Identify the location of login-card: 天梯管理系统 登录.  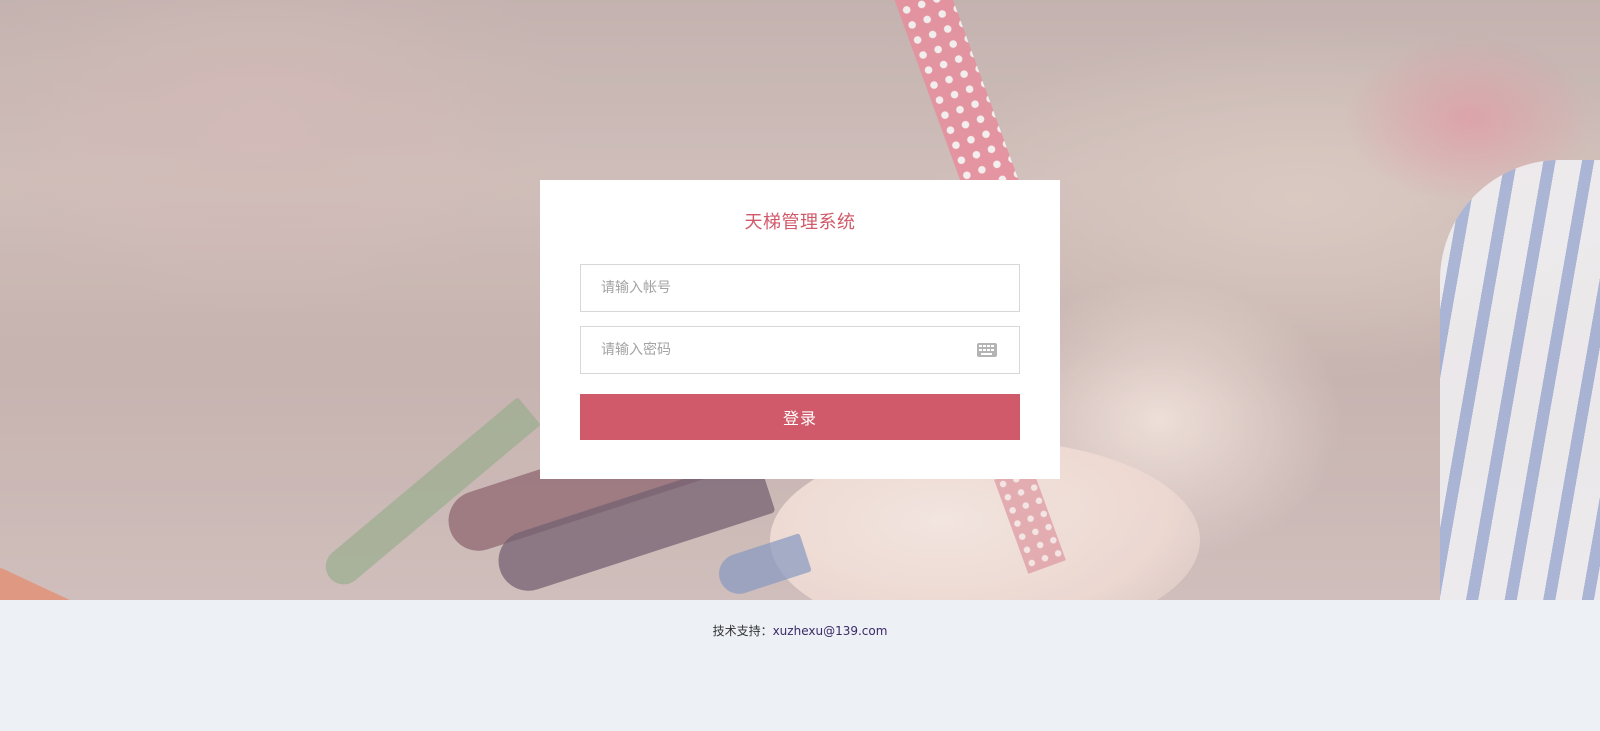
(800, 329).